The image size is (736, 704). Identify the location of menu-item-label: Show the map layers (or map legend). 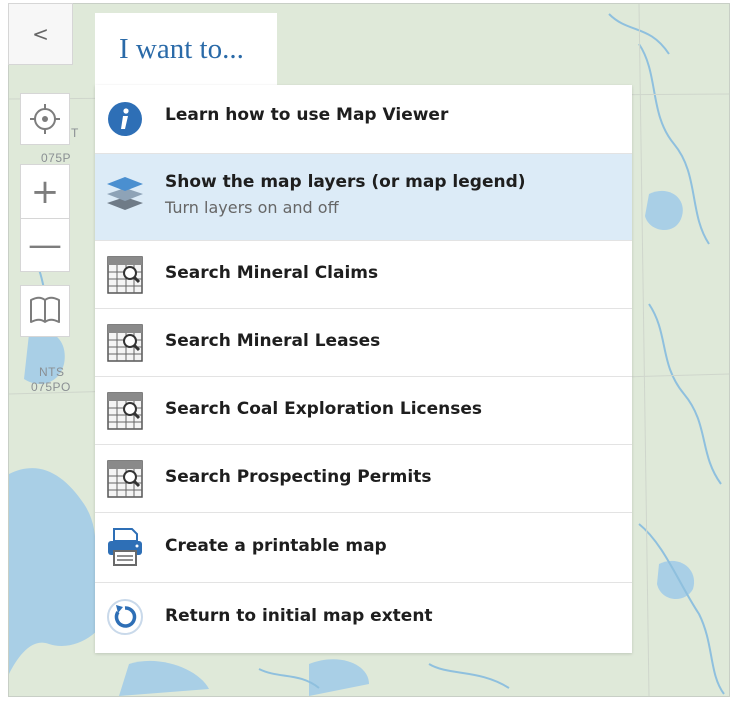
(345, 182).